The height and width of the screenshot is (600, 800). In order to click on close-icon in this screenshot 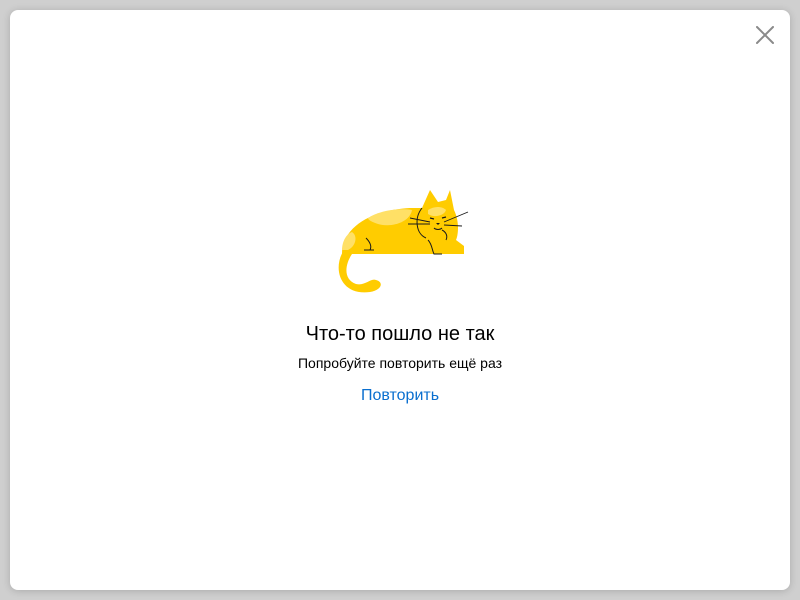, I will do `click(765, 35)`.